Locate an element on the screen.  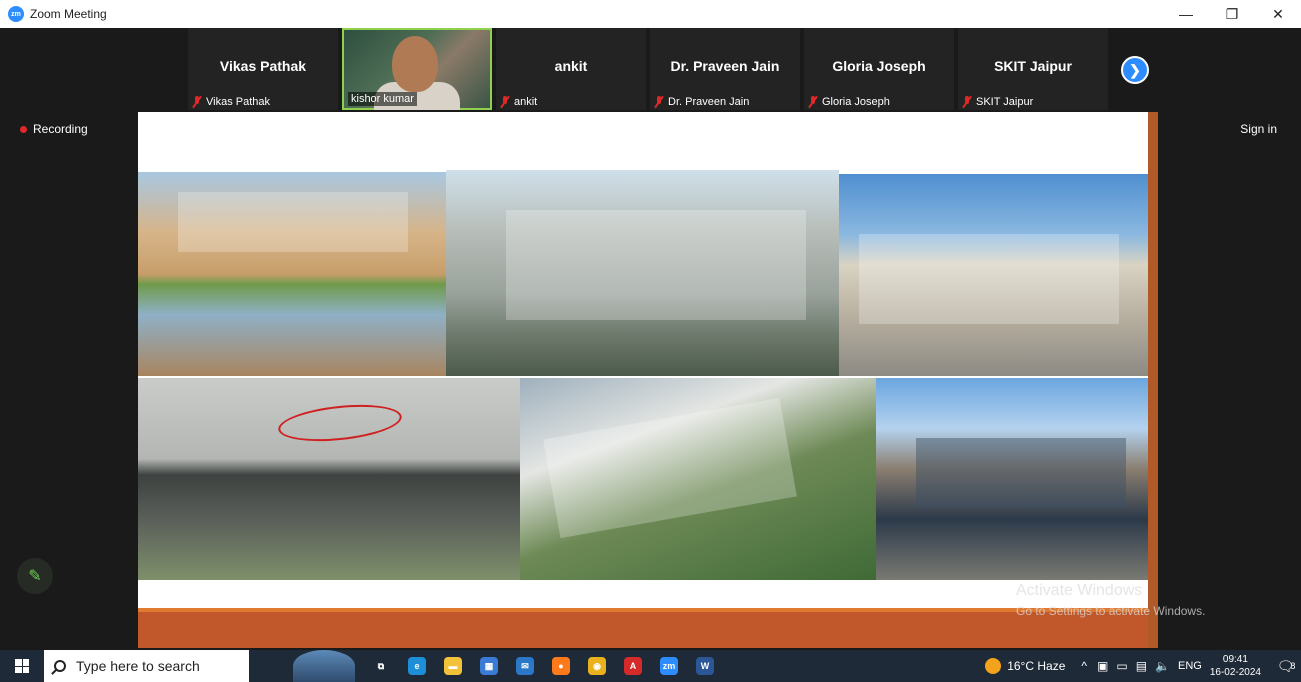
participant-name: Vikas Pathak is located at coordinates (263, 66).